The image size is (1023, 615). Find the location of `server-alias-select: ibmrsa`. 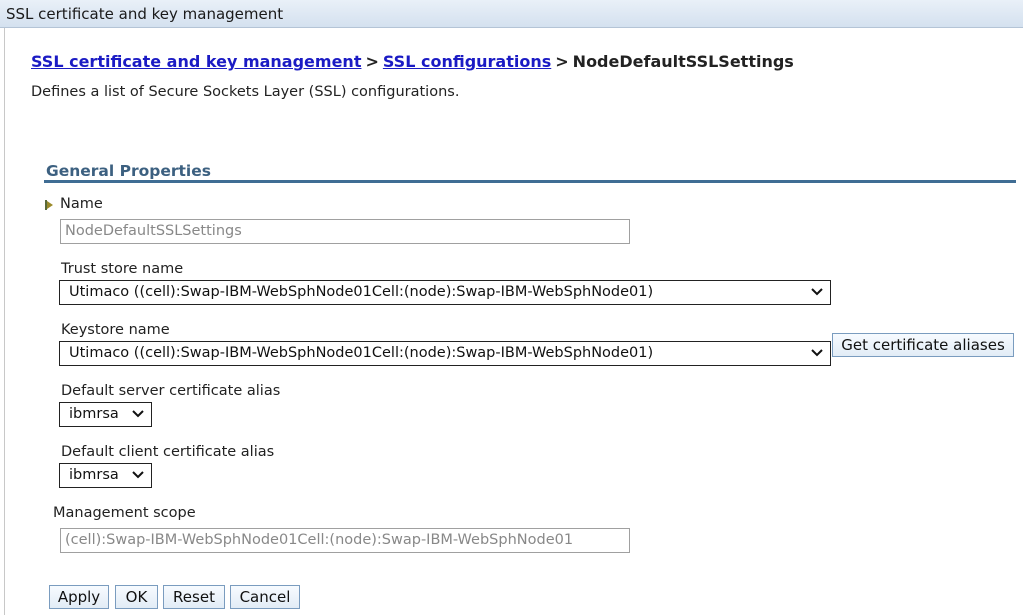

server-alias-select: ibmrsa is located at coordinates (105, 414).